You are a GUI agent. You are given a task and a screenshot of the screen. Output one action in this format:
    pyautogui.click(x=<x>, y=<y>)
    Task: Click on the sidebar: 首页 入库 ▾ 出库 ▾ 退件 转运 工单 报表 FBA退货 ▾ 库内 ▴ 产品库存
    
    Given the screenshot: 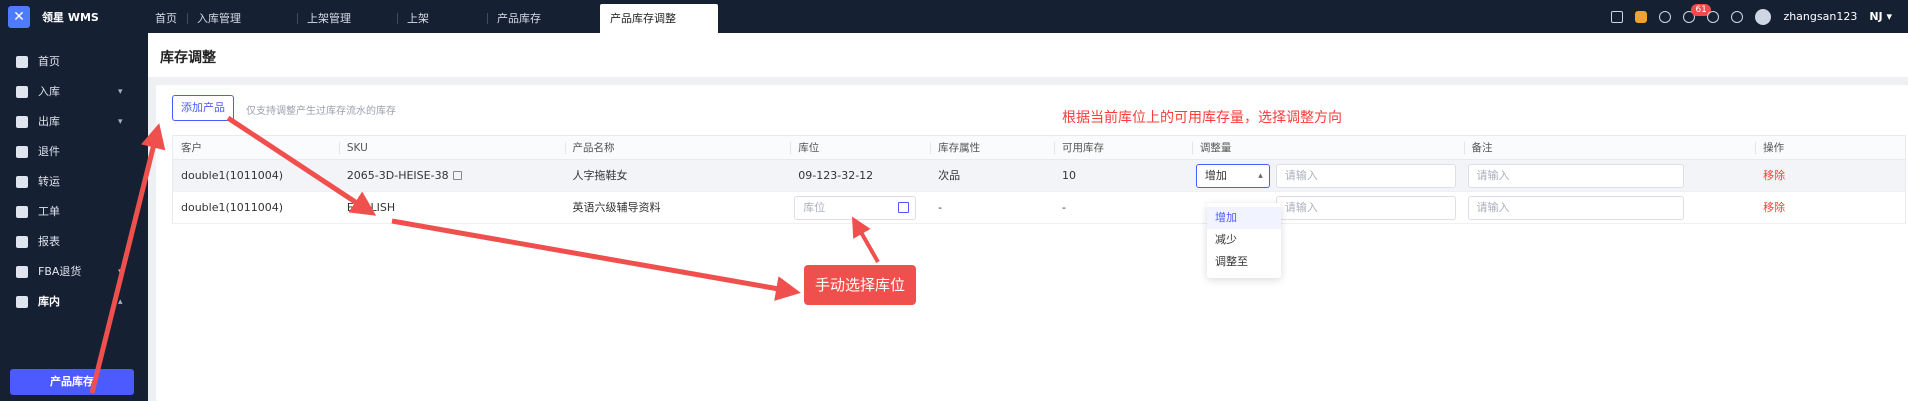 What is the action you would take?
    pyautogui.click(x=74, y=217)
    